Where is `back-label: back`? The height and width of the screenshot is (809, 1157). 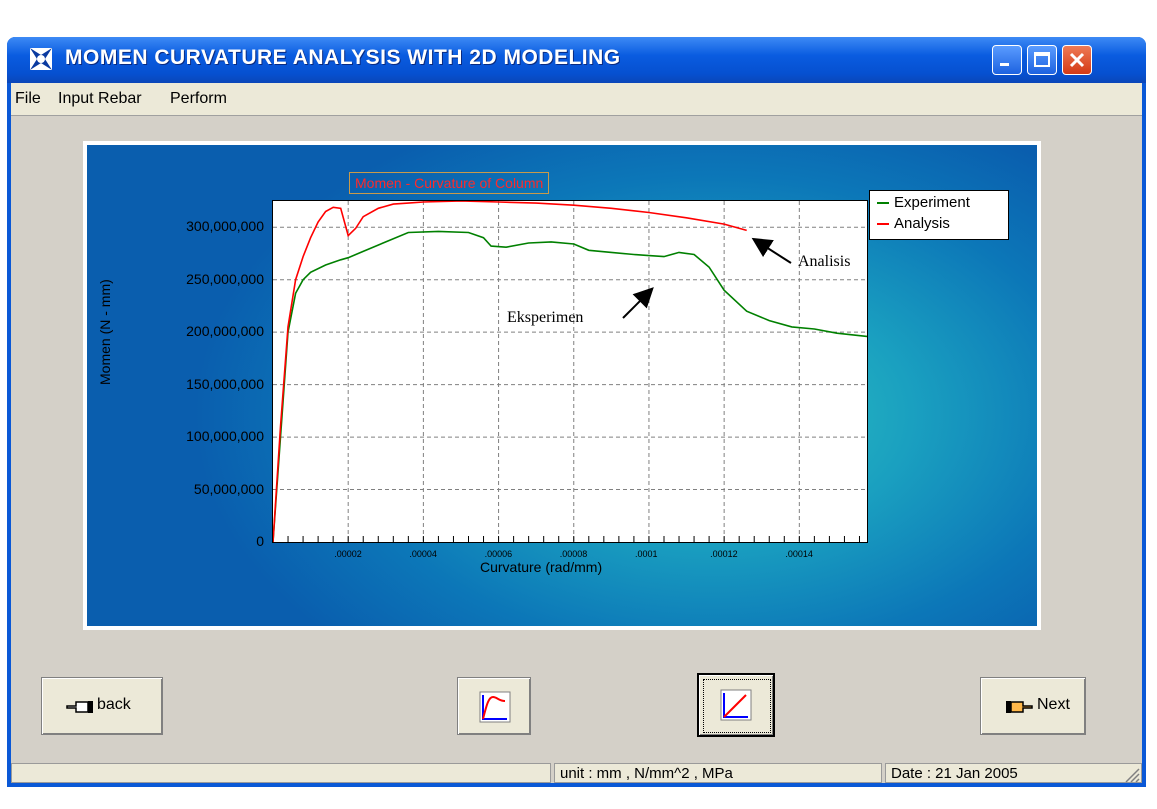
back-label: back is located at coordinates (114, 704).